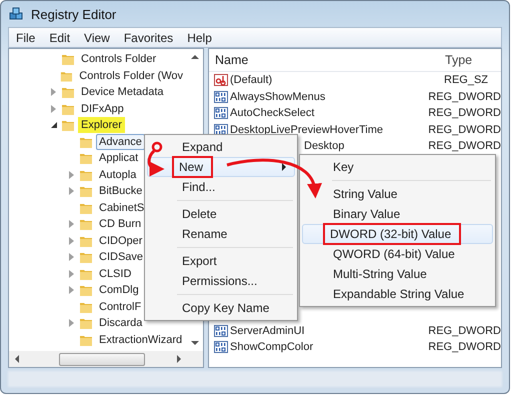  I want to click on tree-item: Autopla, so click(118, 174).